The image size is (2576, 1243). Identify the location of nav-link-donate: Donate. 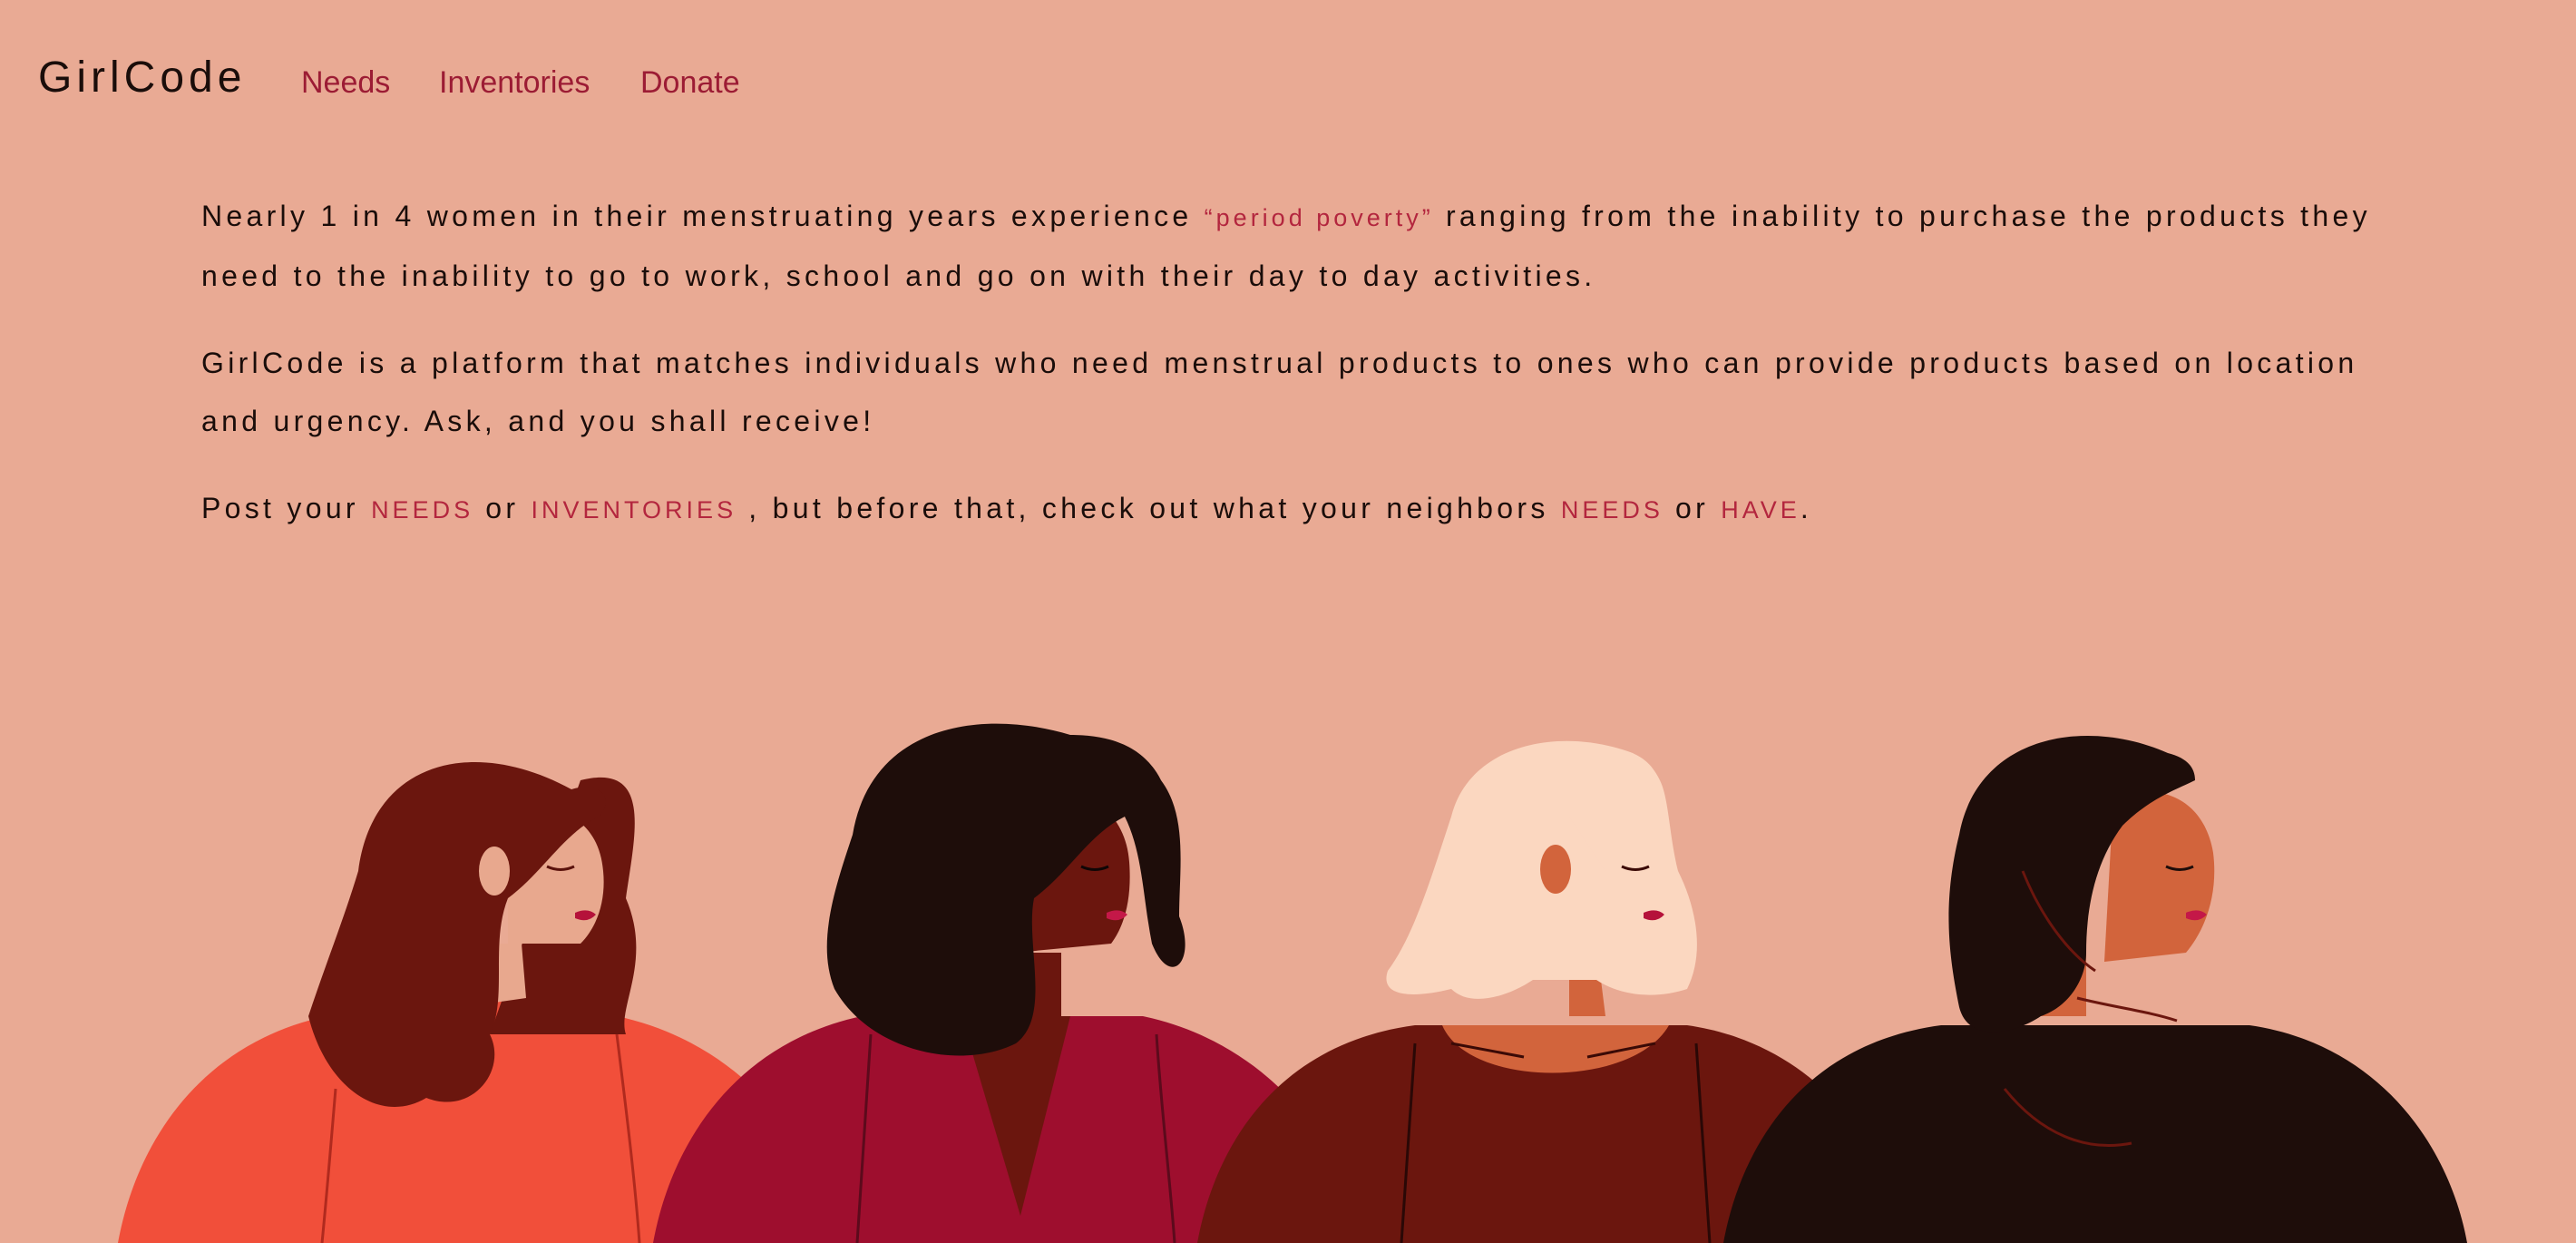
(690, 83).